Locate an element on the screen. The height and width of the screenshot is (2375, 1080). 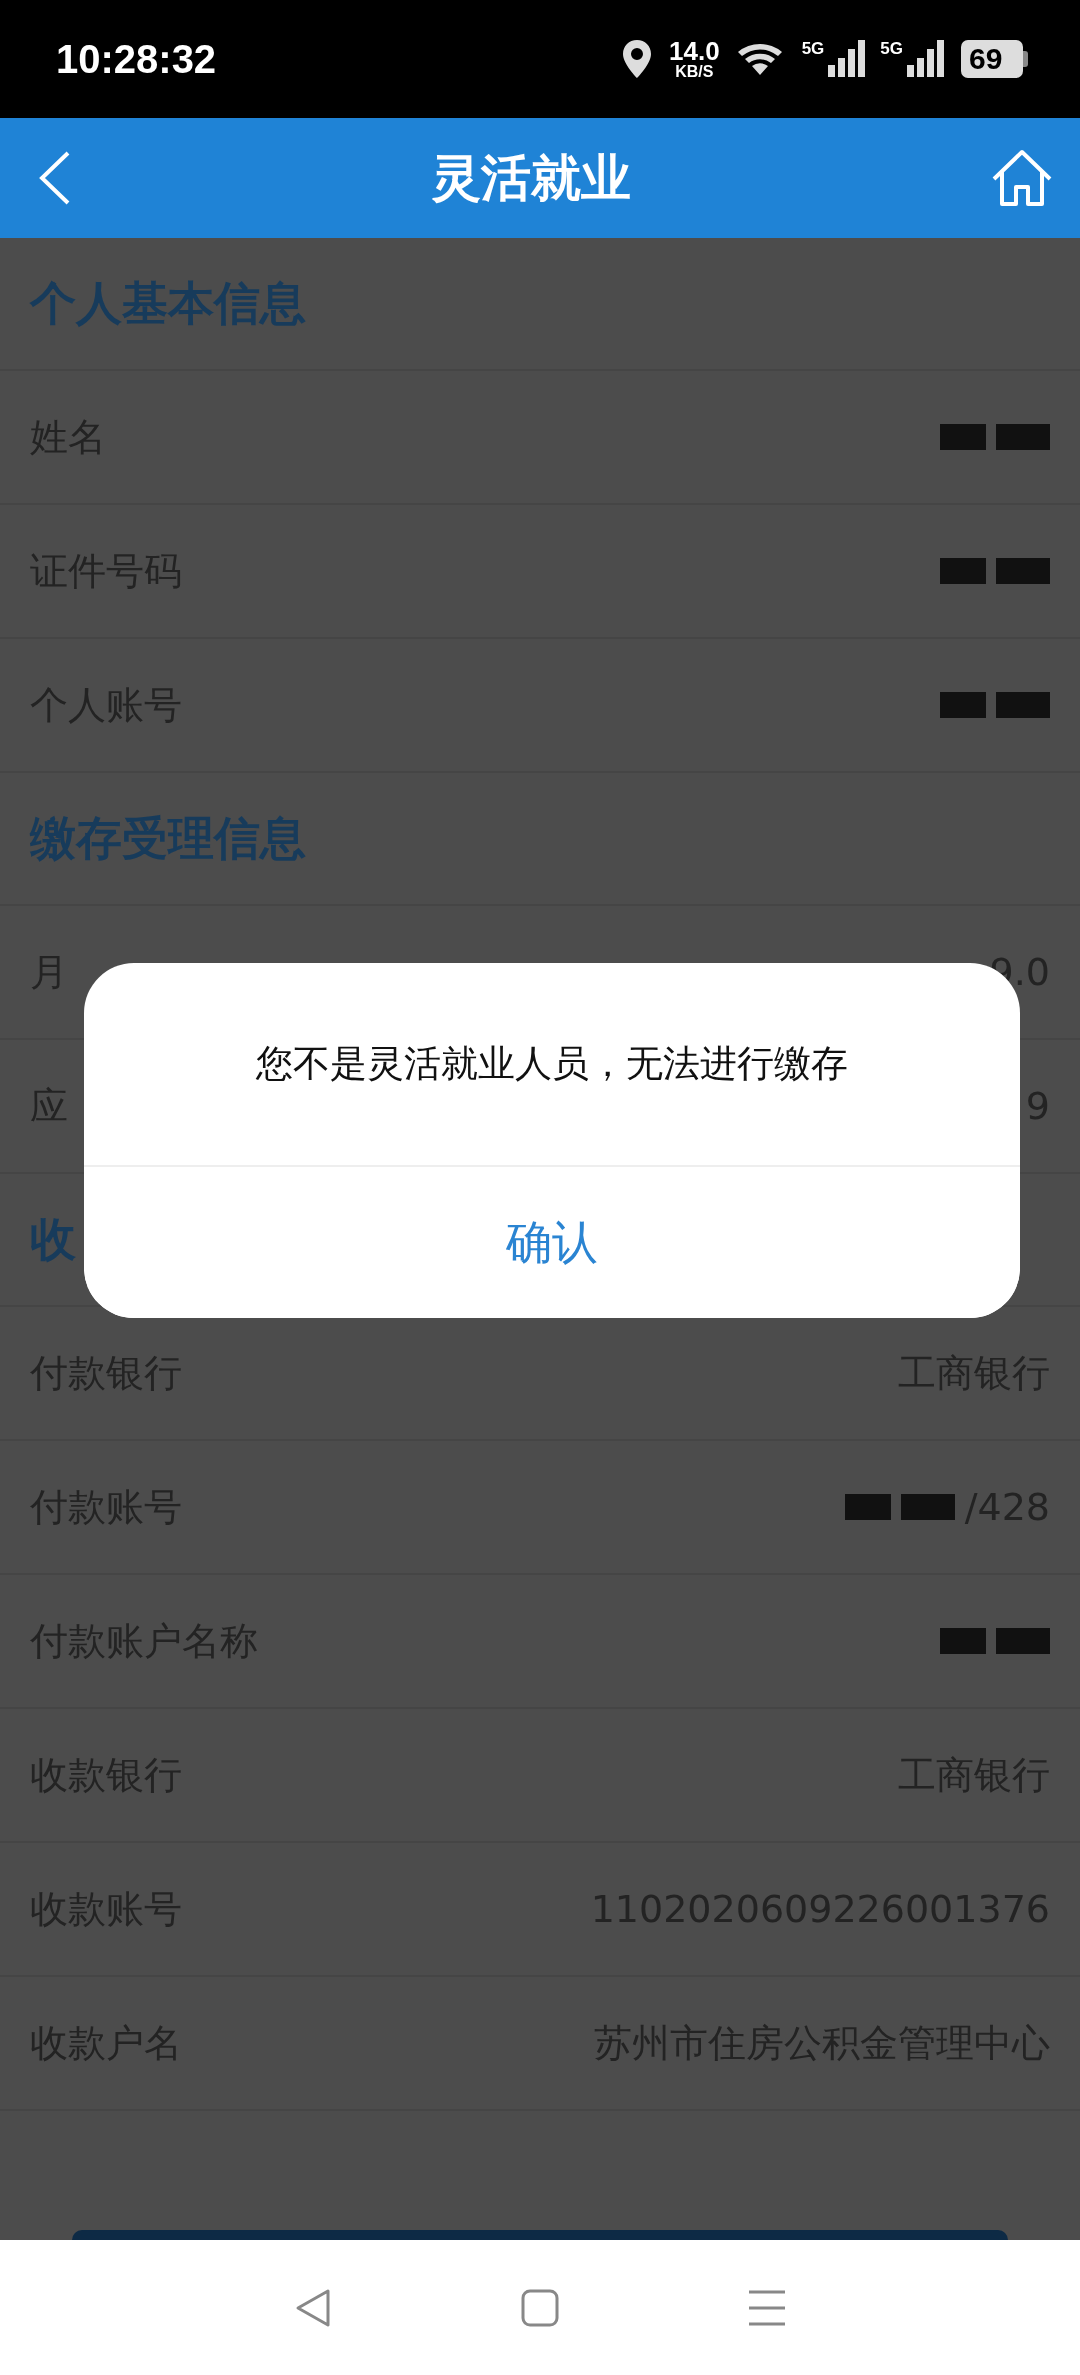
clock-time: 10:28:32 is located at coordinates (137, 59).